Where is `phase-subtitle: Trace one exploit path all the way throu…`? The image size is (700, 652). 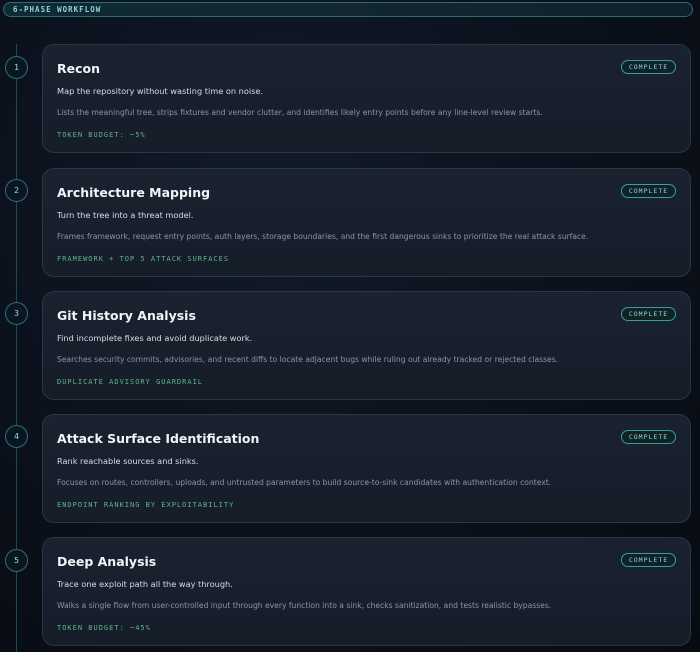
phase-subtitle: Trace one exploit path all the way throu… is located at coordinates (145, 584).